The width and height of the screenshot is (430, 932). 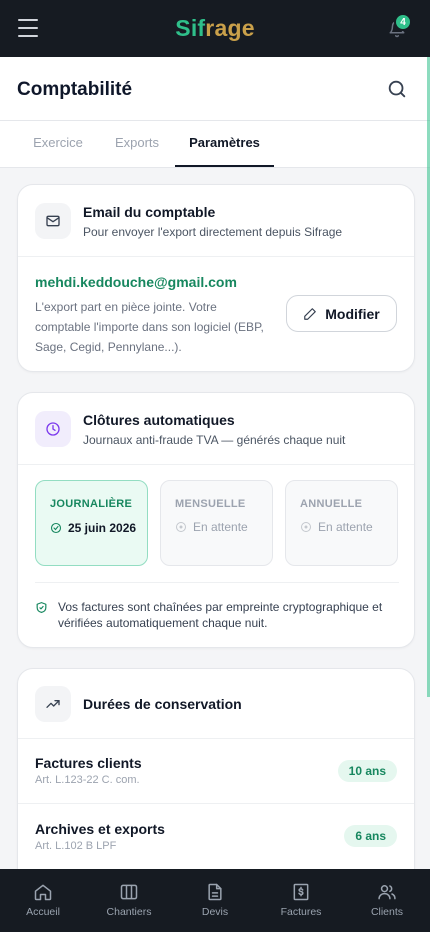 I want to click on card-title: Clôtures automatiques, so click(x=159, y=420).